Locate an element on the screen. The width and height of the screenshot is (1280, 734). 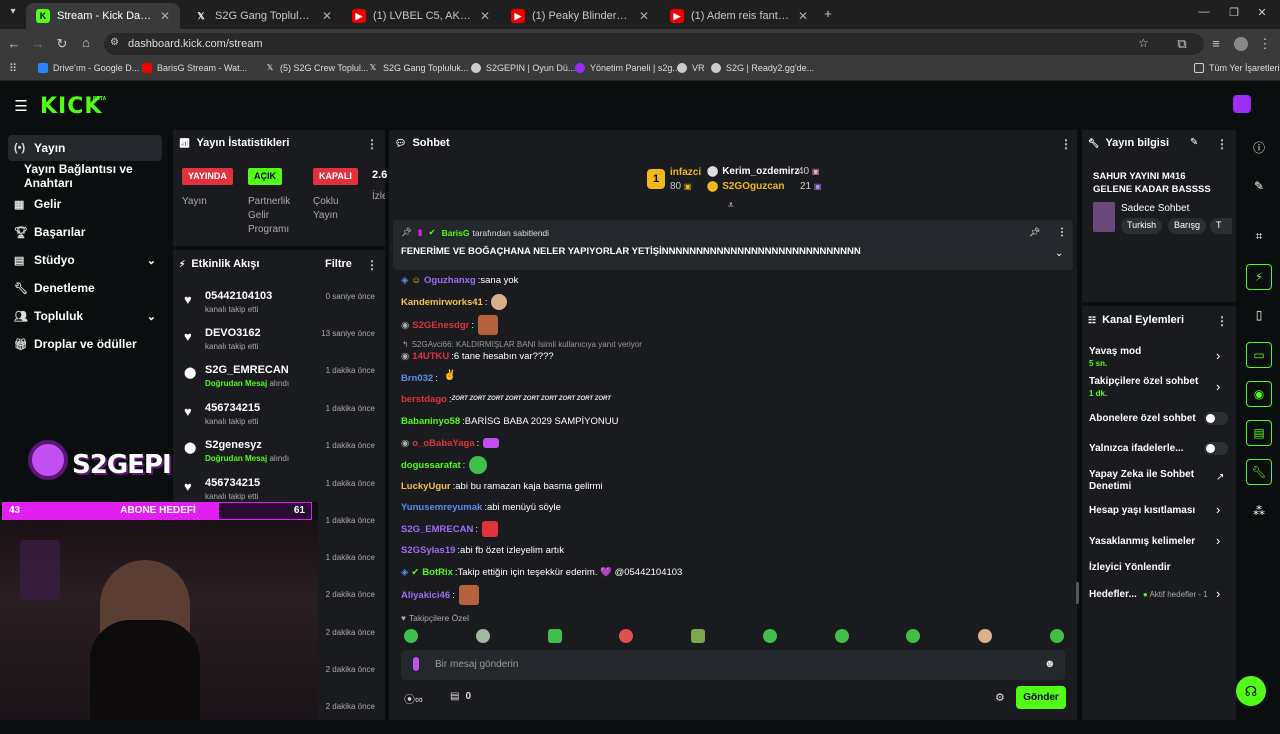
share-icon: ⁂ is located at coordinates (1259, 511).